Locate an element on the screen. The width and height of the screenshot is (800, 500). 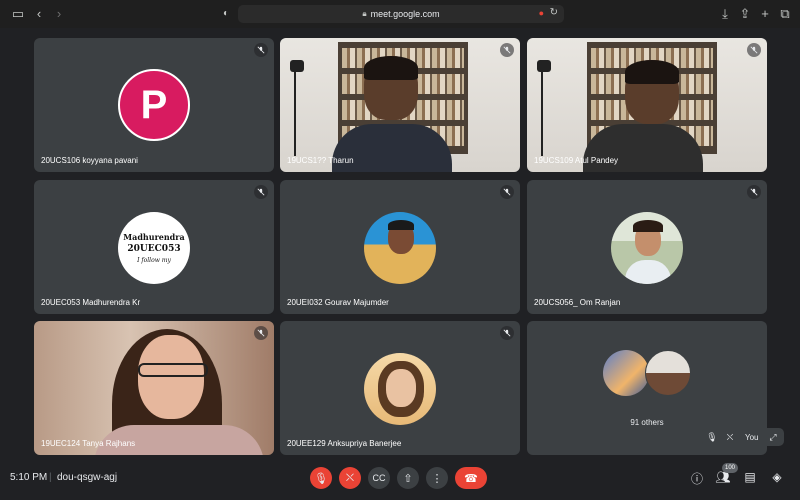
participant-tile: 20UEE129 Anksupriya Banerjee is located at coordinates (400, 388).